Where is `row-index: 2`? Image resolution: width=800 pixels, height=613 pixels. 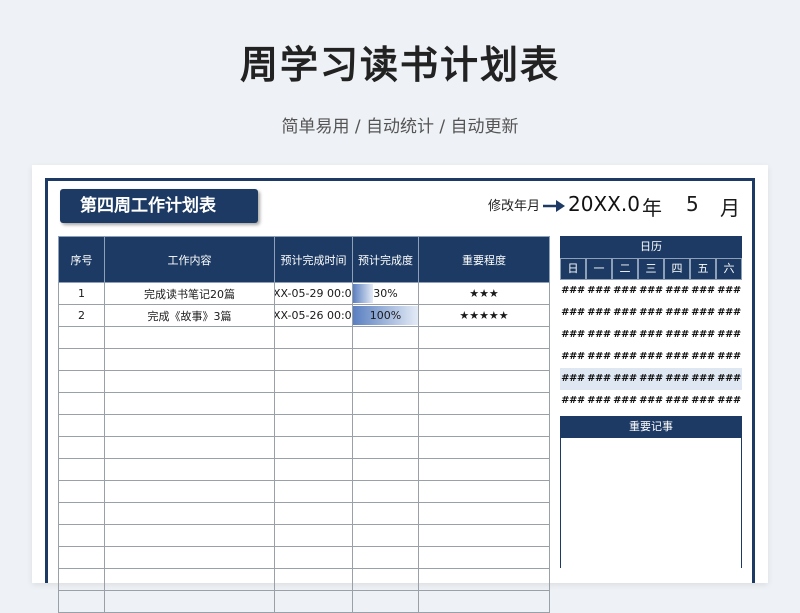
row-index: 2 is located at coordinates (81, 315).